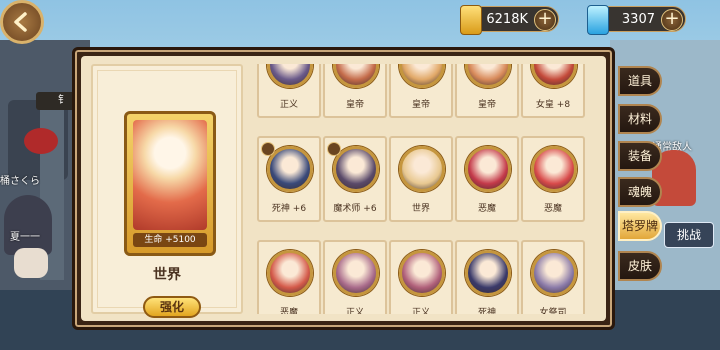  What do you see at coordinates (20, 181) in the screenshot?
I see `player-name-left: 桶さくら` at bounding box center [20, 181].